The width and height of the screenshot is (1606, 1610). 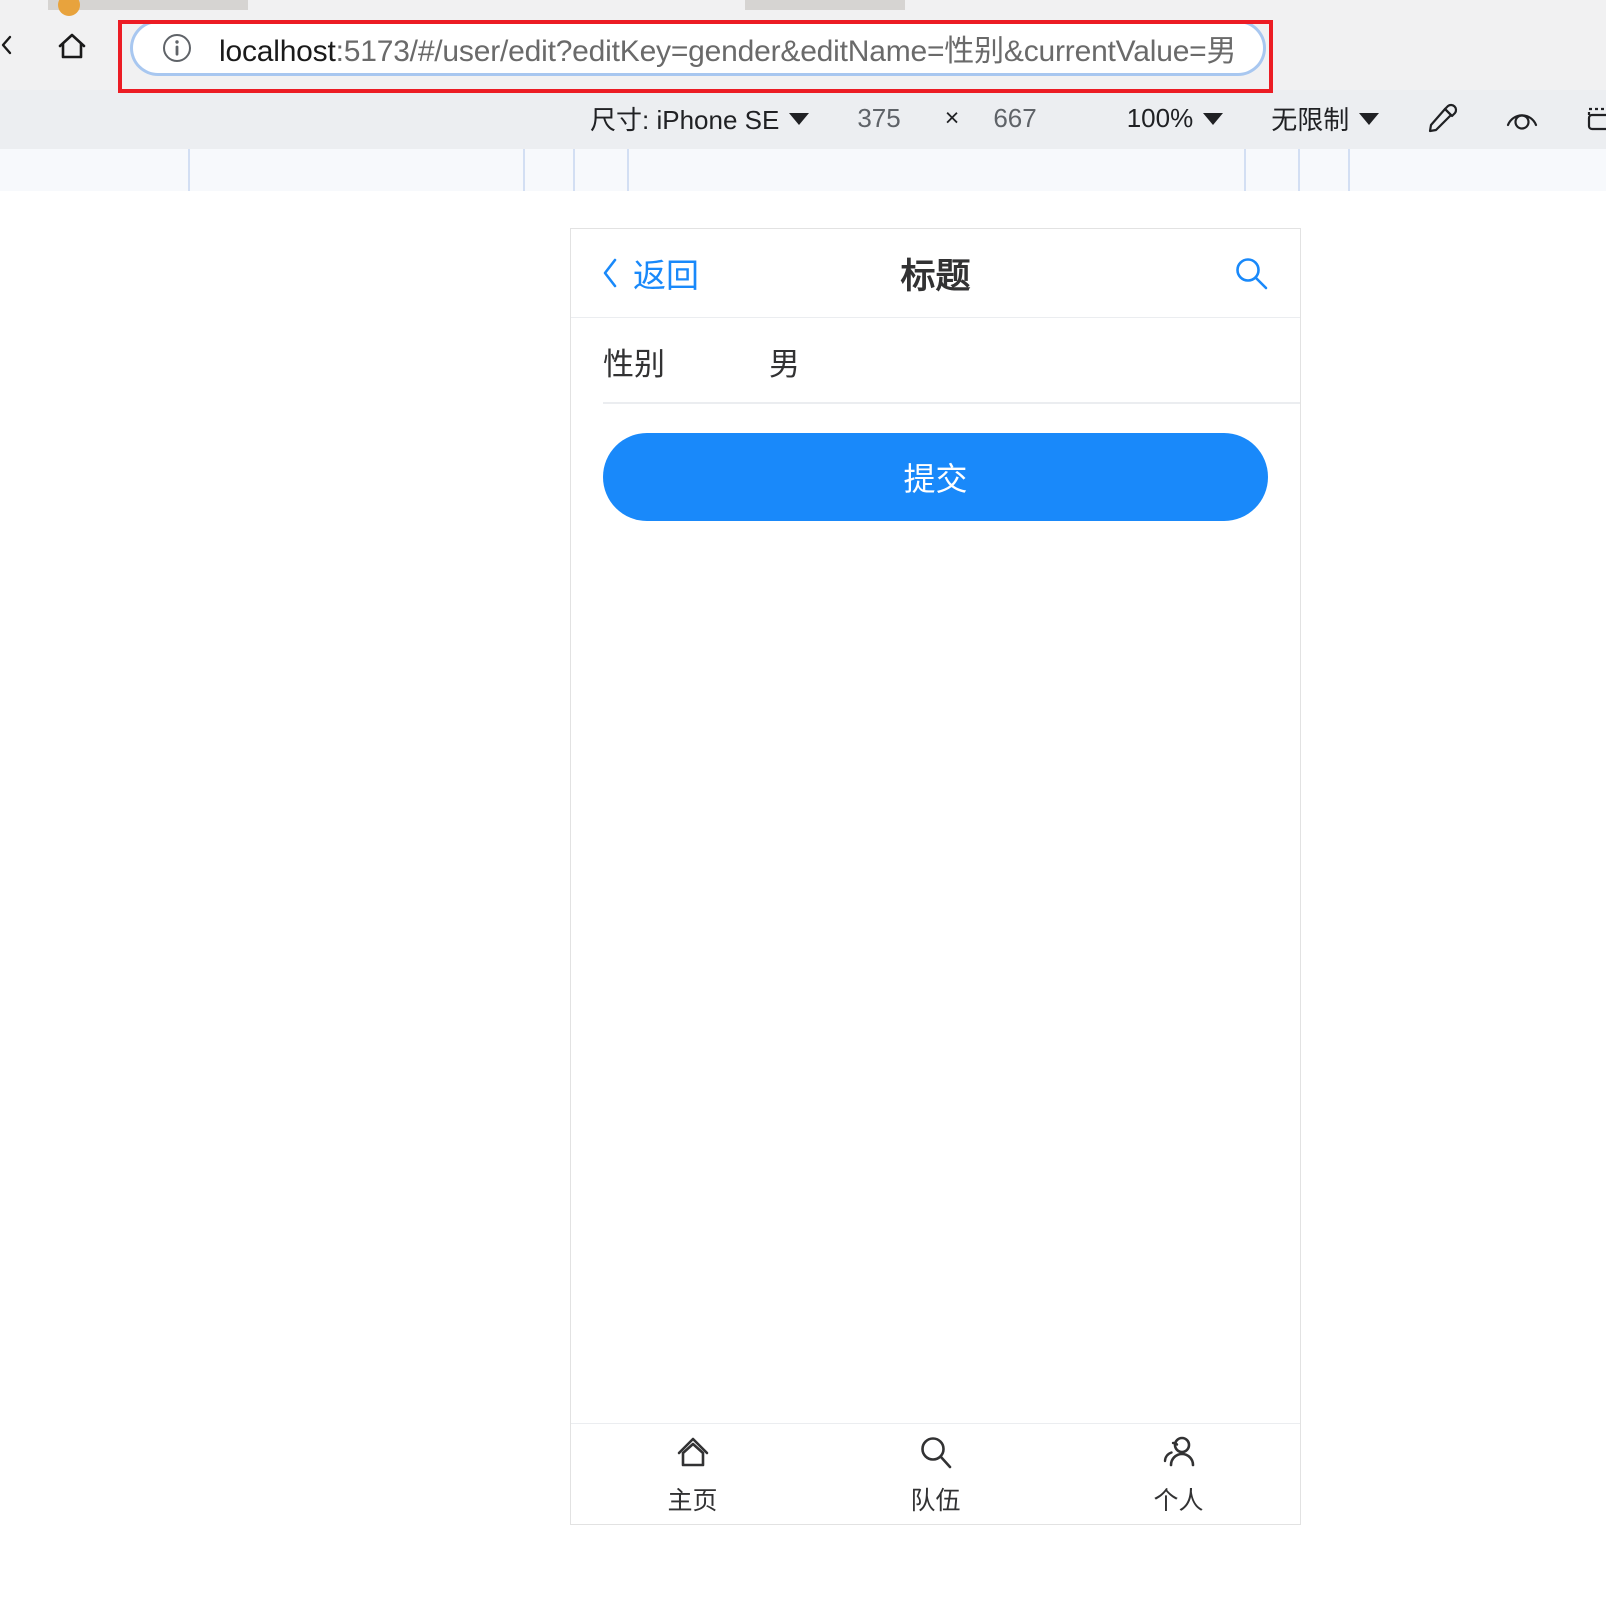 What do you see at coordinates (634, 364) in the screenshot?
I see `gender-field-label: 性别` at bounding box center [634, 364].